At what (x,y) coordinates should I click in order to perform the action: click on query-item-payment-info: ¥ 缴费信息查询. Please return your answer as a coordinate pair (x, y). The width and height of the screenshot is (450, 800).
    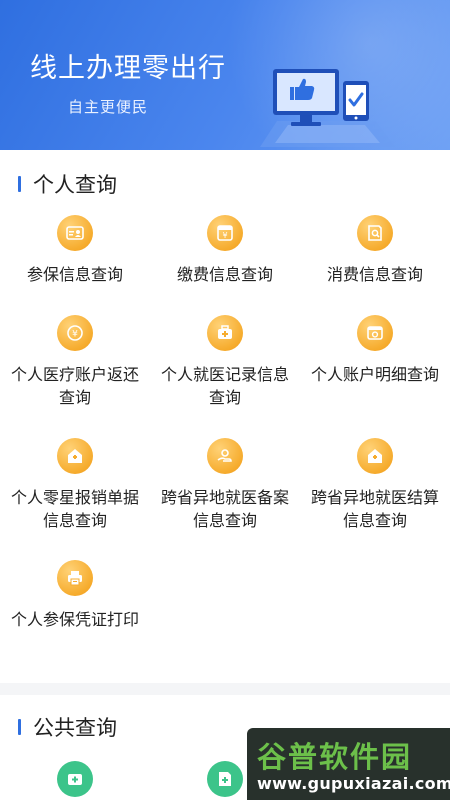
    Looking at the image, I should click on (225, 250).